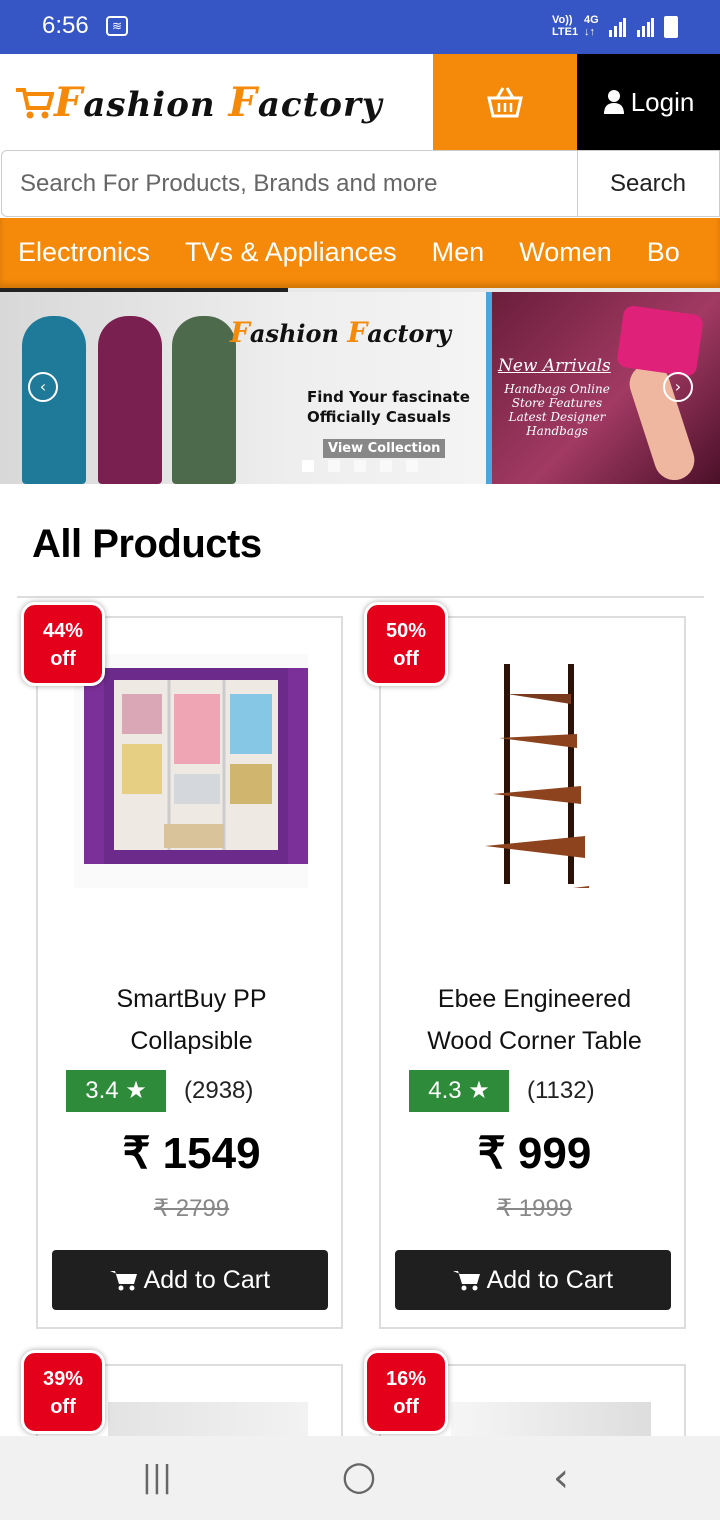 The width and height of the screenshot is (720, 1520). Describe the element at coordinates (554, 366) in the screenshot. I see `new-arrivals-title: New Arrivals` at that location.